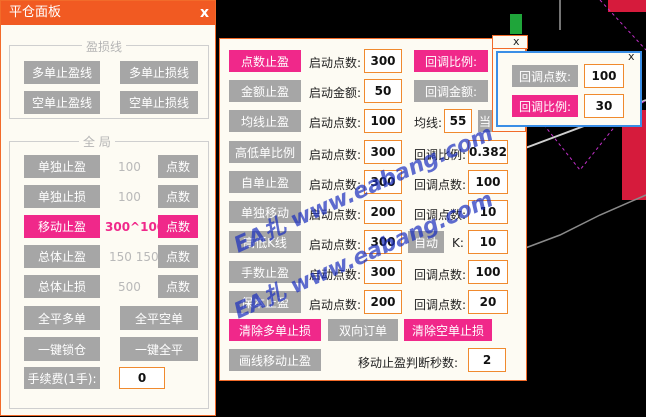  I want to click on amount-take-profit-button: 金额止盈, so click(265, 91).